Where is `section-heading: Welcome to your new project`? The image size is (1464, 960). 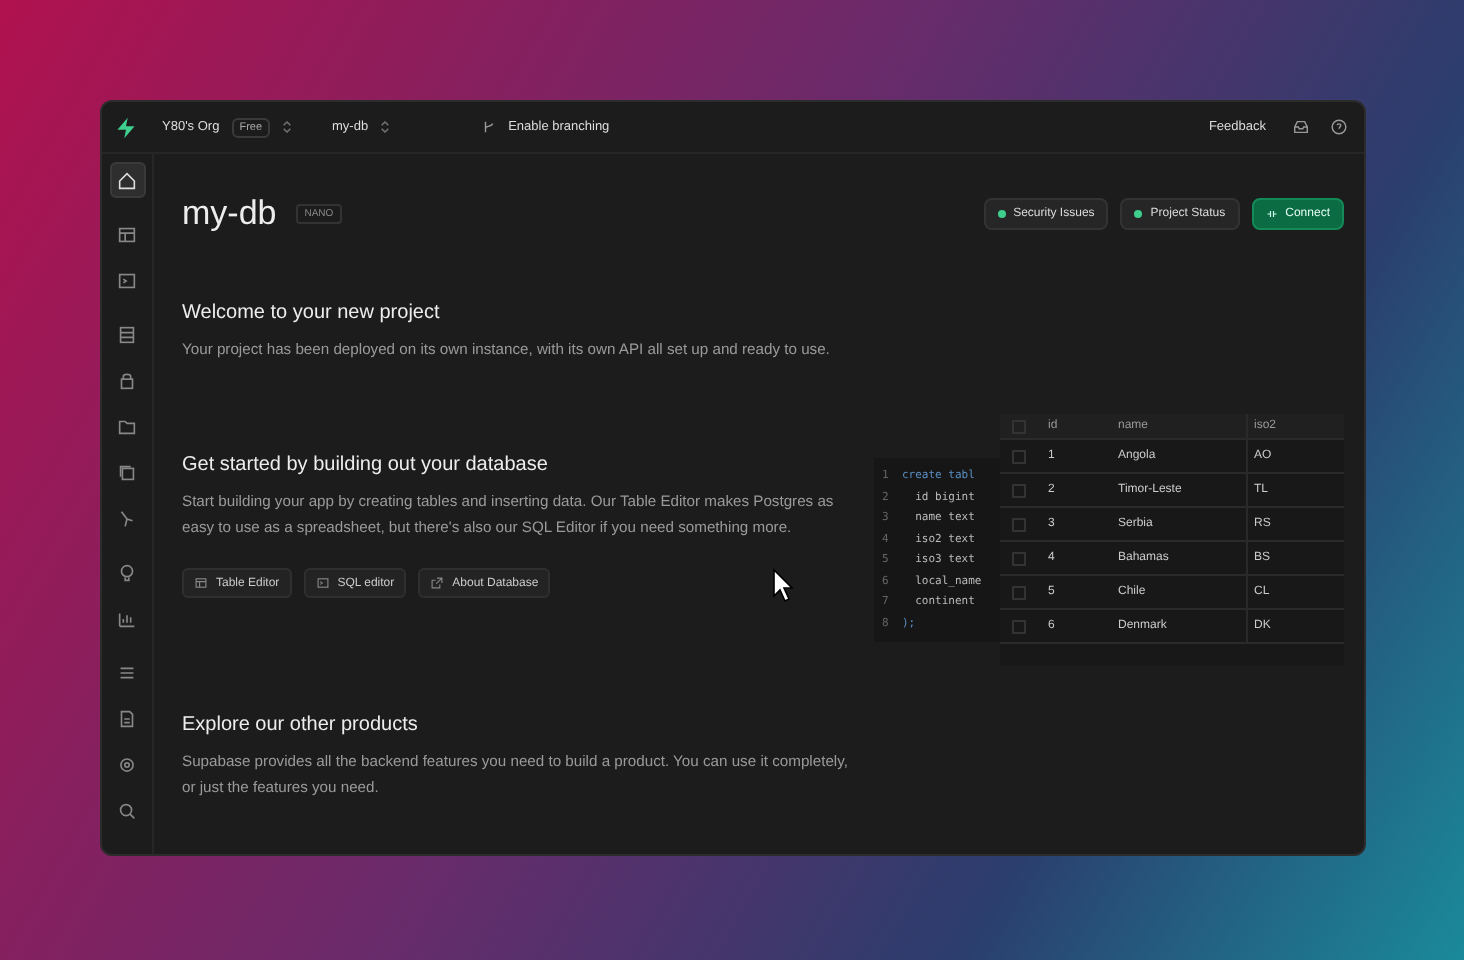
section-heading: Welcome to your new project is located at coordinates (312, 313).